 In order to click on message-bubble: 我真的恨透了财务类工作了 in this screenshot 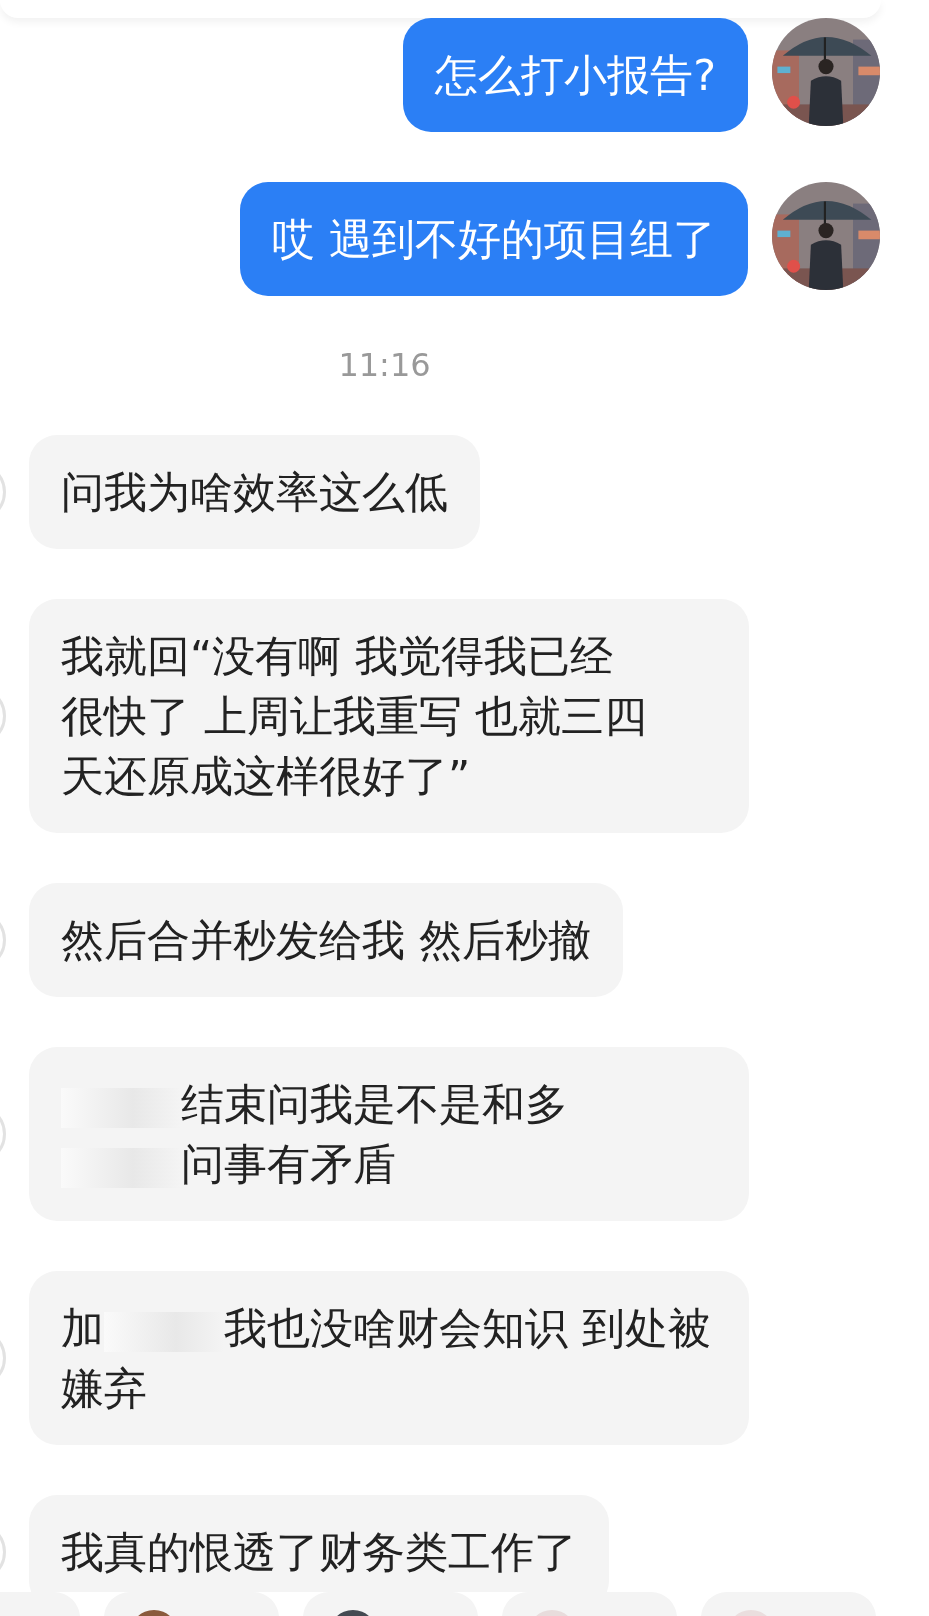, I will do `click(319, 1543)`.